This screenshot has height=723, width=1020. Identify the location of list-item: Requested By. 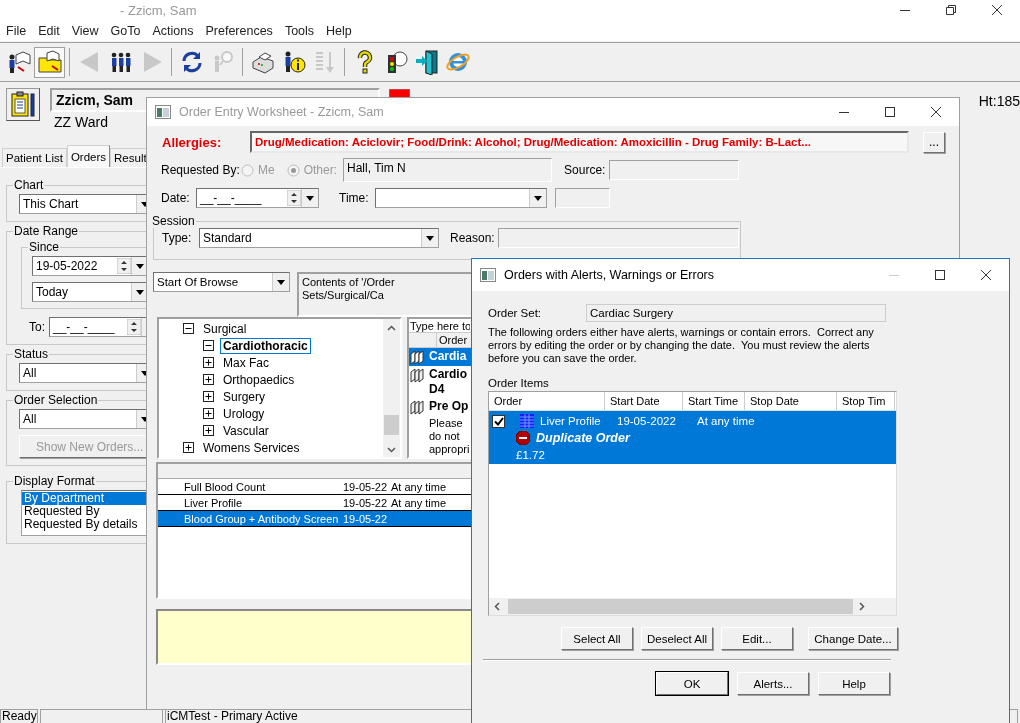
(84, 511).